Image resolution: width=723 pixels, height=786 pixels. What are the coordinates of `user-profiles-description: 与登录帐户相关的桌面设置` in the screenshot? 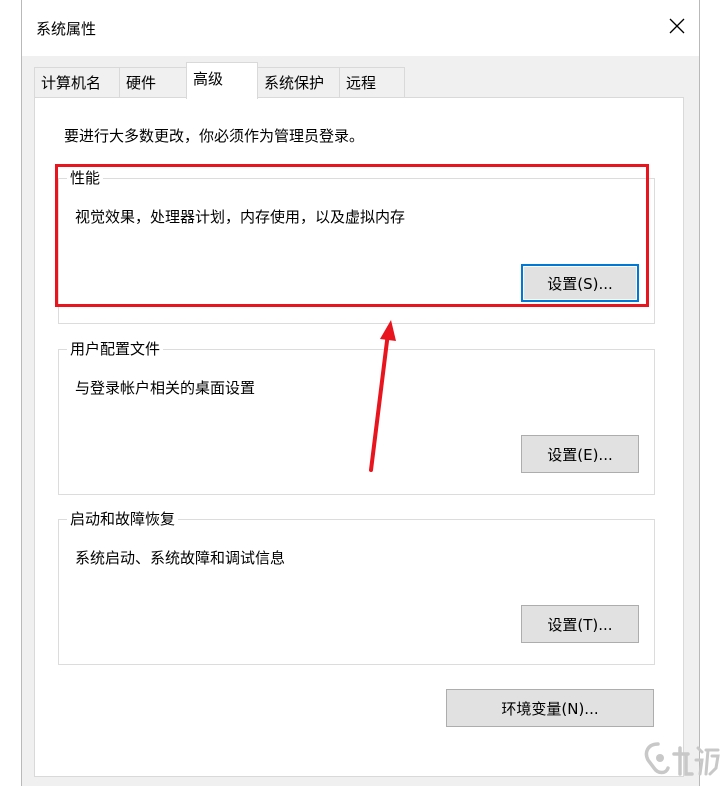 It's located at (165, 388).